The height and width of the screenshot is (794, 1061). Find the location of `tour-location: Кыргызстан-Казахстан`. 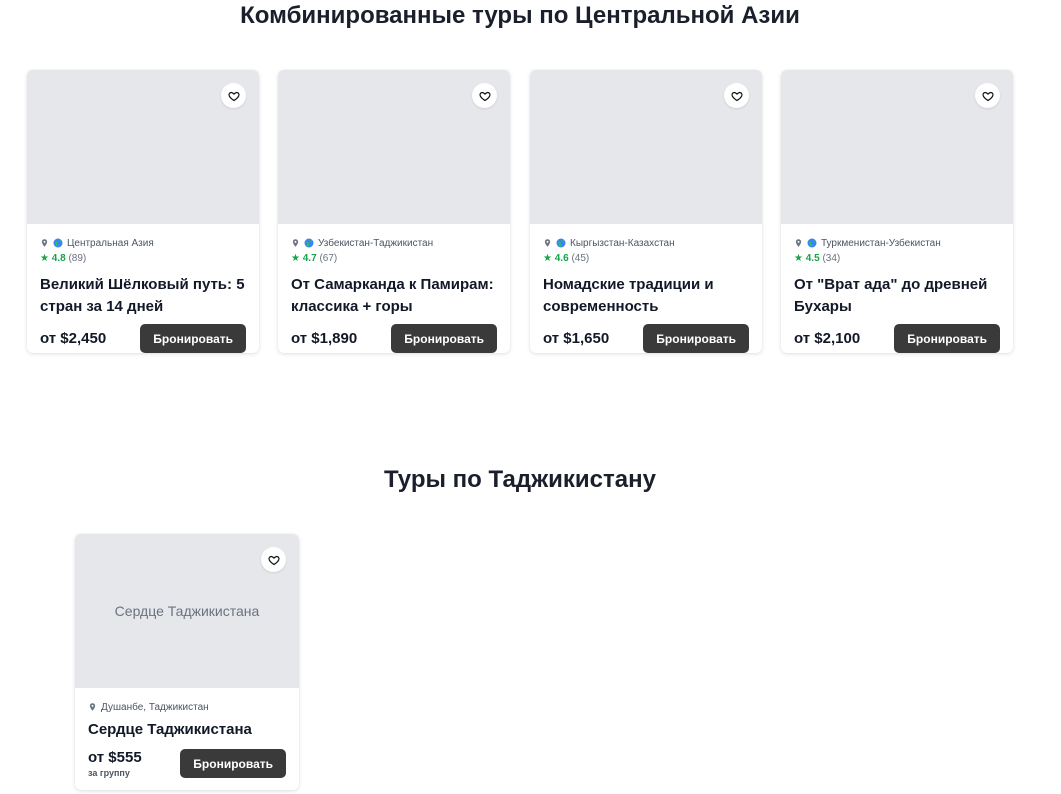

tour-location: Кыргызстан-Казахстан is located at coordinates (622, 243).